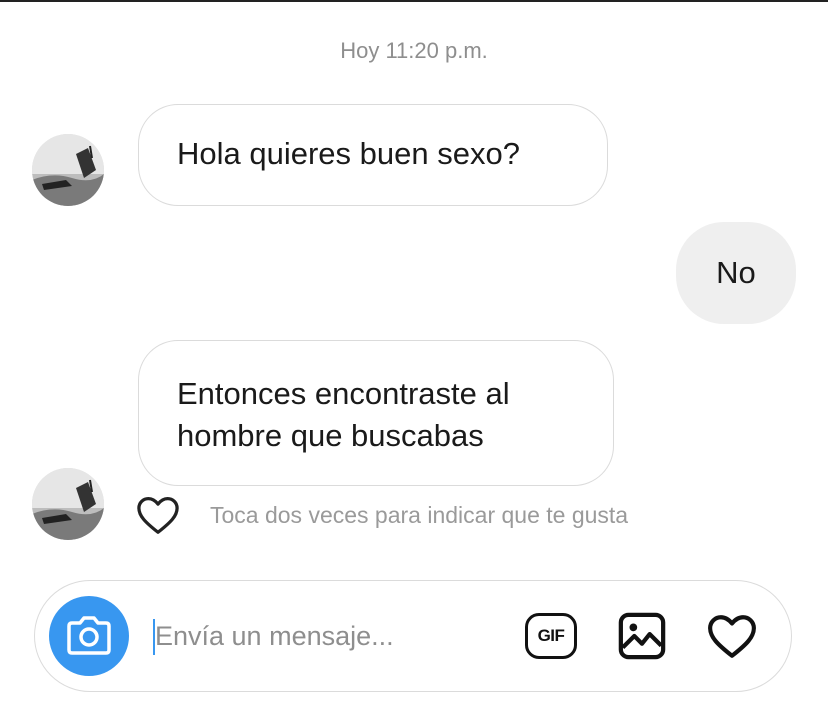 This screenshot has width=828, height=712. Describe the element at coordinates (414, 1) in the screenshot. I see `top-border` at that location.